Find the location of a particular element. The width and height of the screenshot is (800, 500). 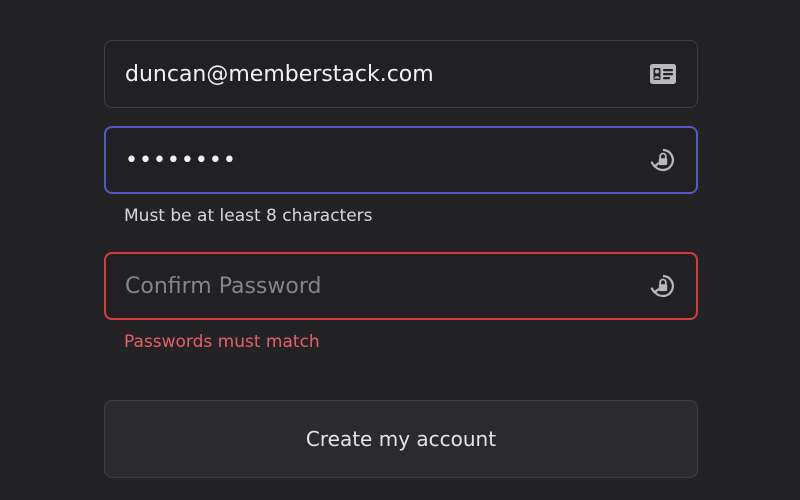

password-field is located at coordinates (401, 160).